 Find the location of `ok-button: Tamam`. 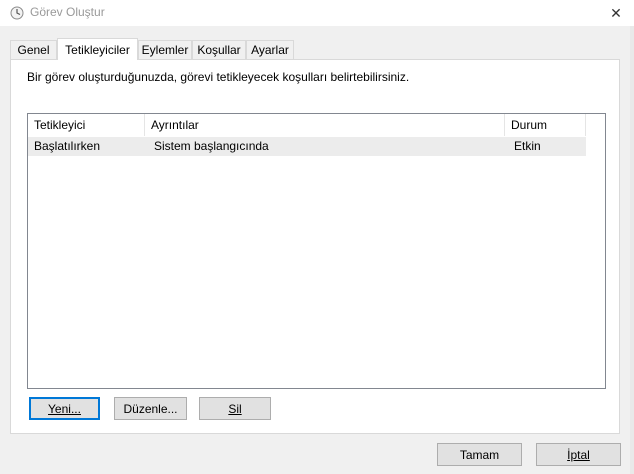

ok-button: Tamam is located at coordinates (479, 454).